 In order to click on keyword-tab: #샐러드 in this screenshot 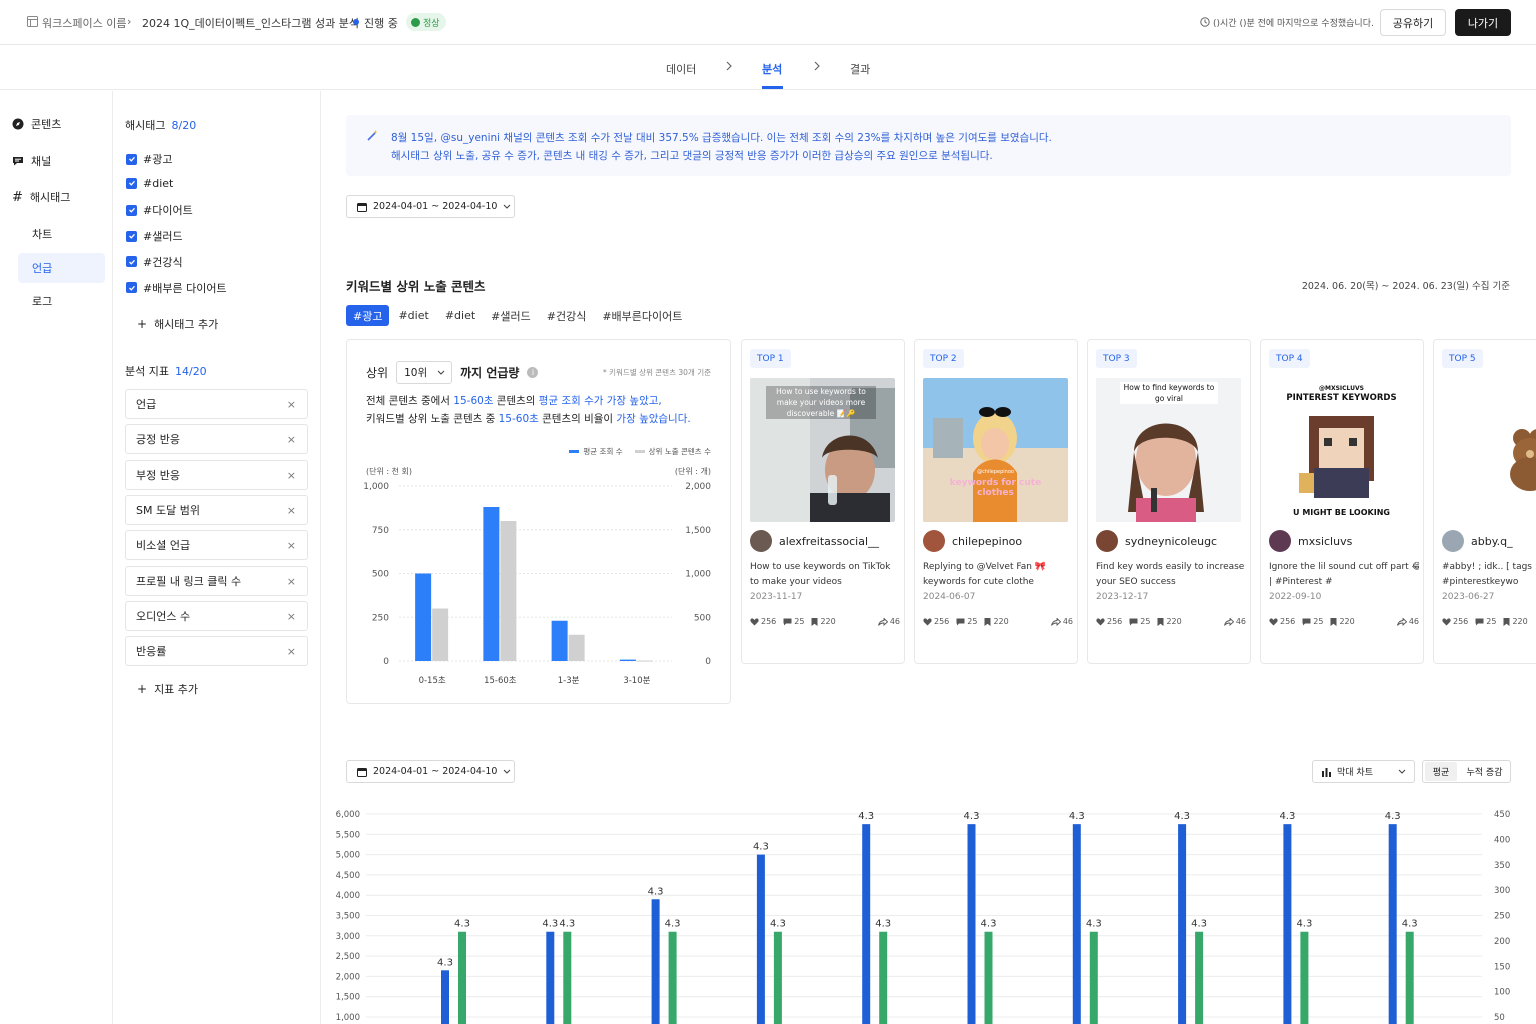, I will do `click(511, 315)`.